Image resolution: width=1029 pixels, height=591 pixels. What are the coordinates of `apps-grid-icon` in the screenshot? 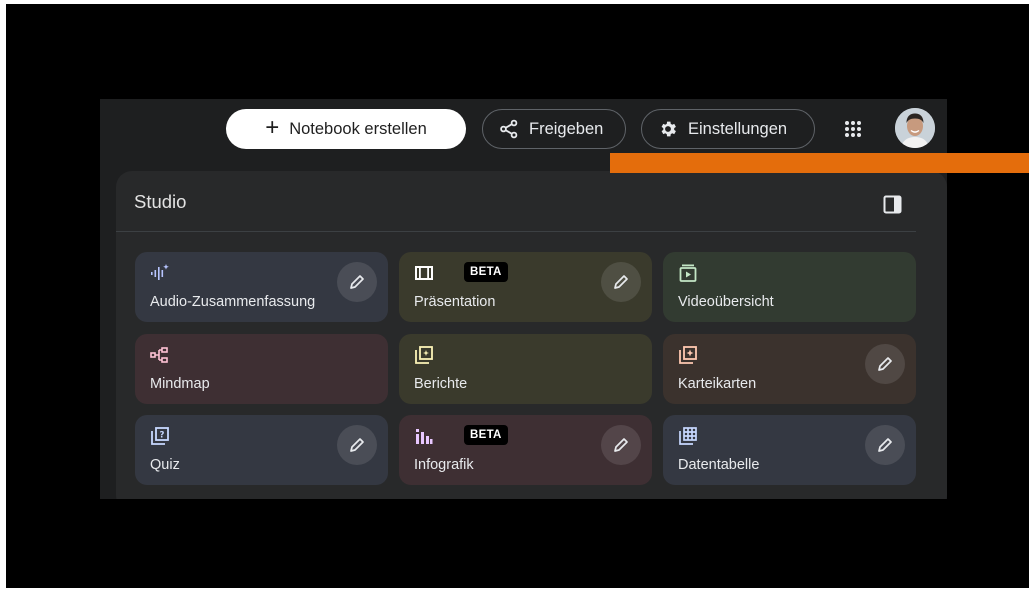 It's located at (853, 129).